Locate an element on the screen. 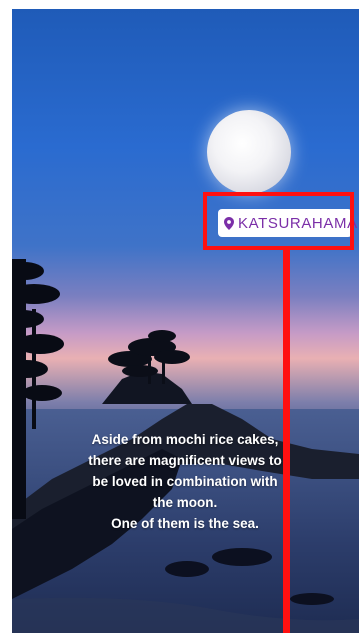 The width and height of the screenshot is (359, 633). caption-line: there are magnificent views to is located at coordinates (185, 460).